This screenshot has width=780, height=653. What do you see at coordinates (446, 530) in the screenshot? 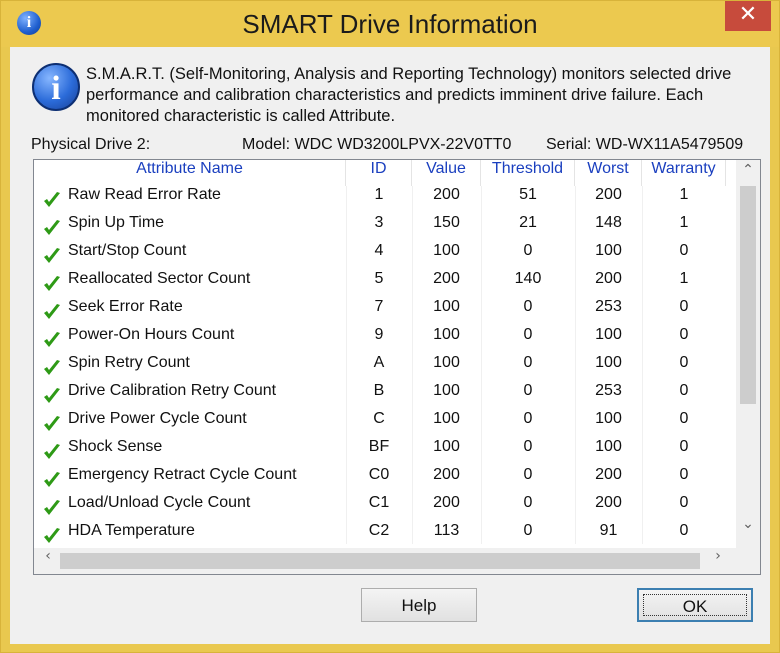
I see `cell-value: 113` at bounding box center [446, 530].